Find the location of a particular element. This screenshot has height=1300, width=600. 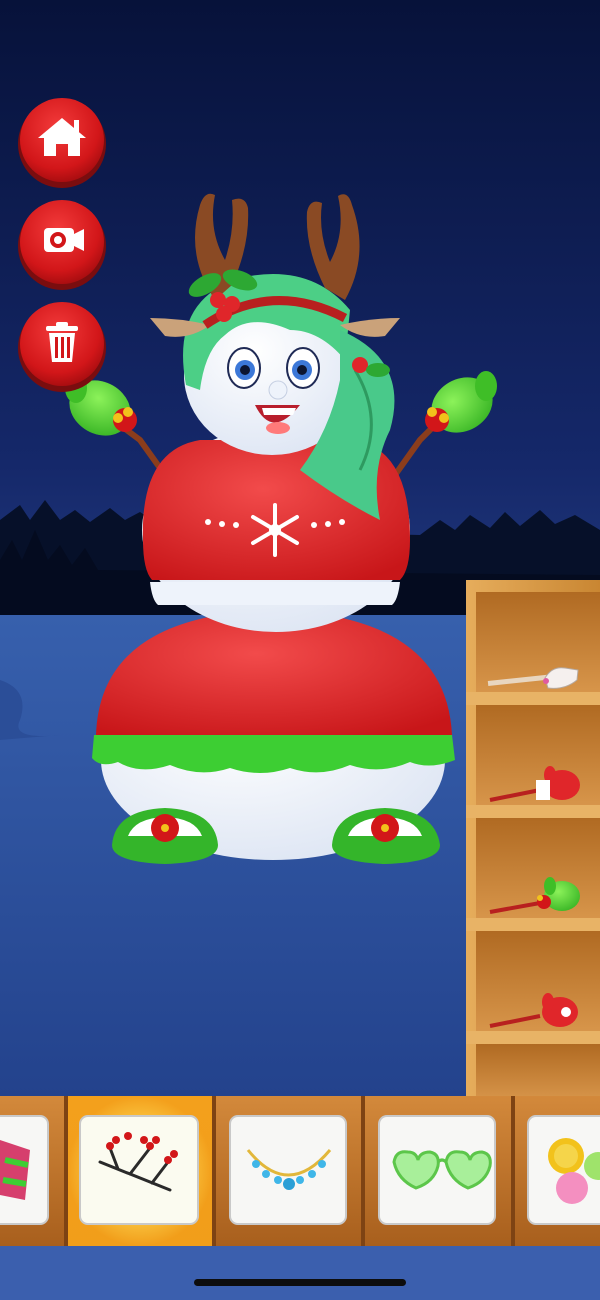

category-glasses is located at coordinates (437, 1170).